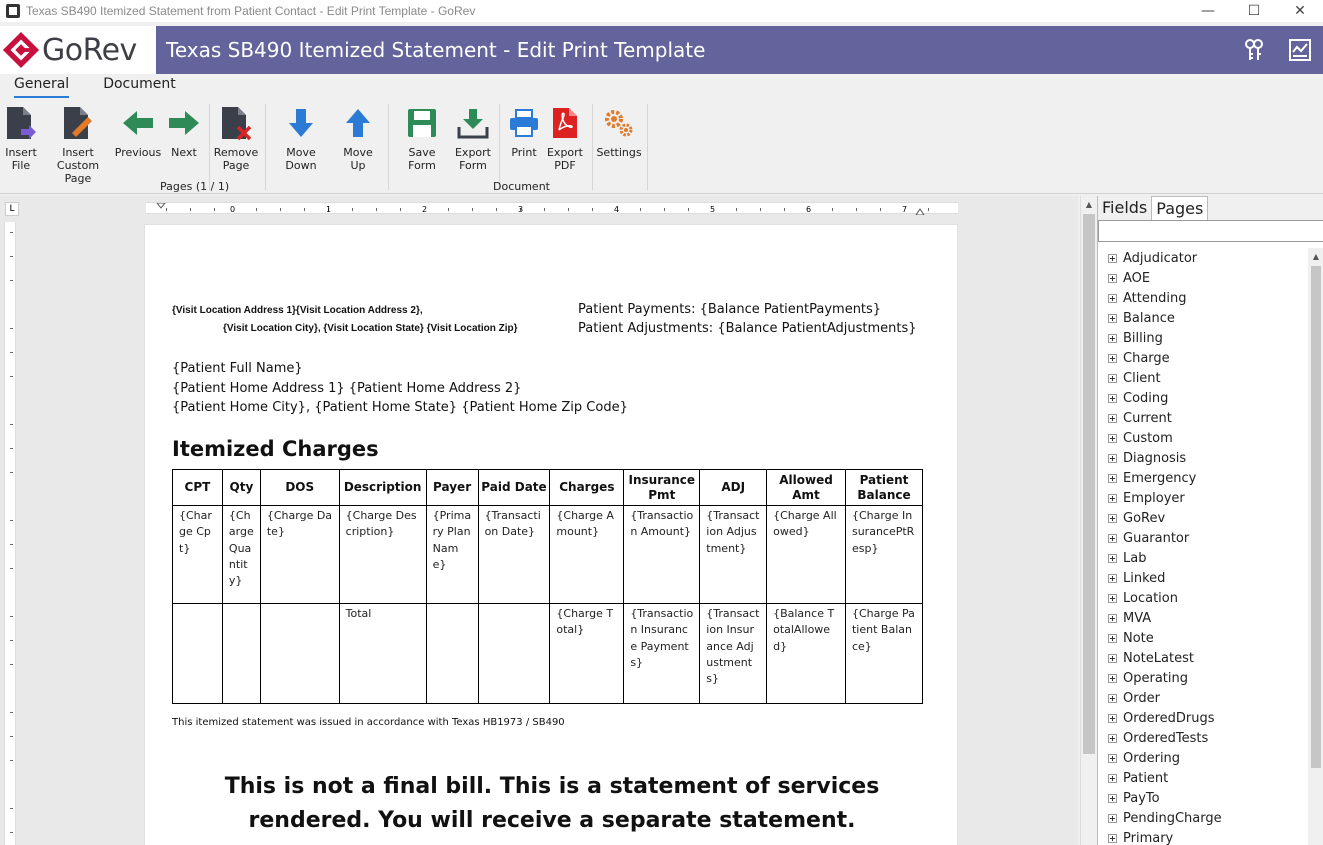 This screenshot has height=845, width=1323. Describe the element at coordinates (10, 533) in the screenshot. I see `vertical-ruler` at that location.